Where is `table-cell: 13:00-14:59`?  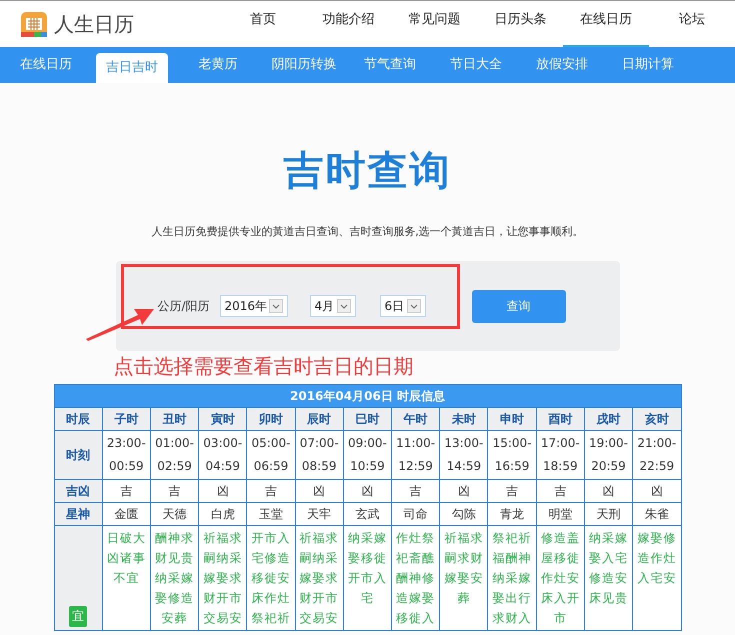
table-cell: 13:00-14:59 is located at coordinates (464, 455).